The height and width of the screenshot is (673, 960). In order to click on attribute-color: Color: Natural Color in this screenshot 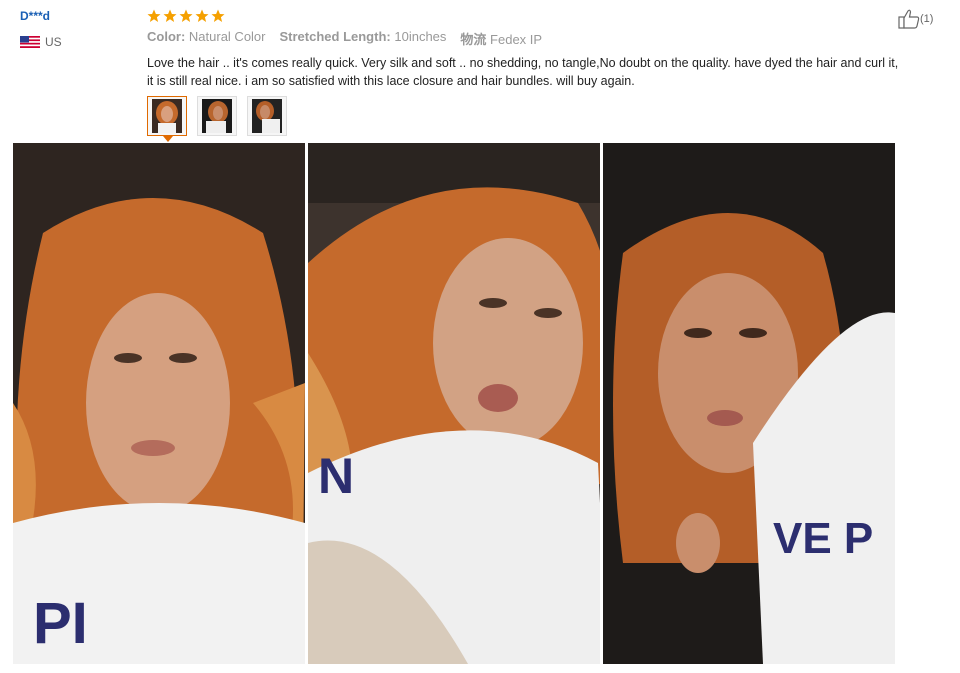, I will do `click(206, 36)`.